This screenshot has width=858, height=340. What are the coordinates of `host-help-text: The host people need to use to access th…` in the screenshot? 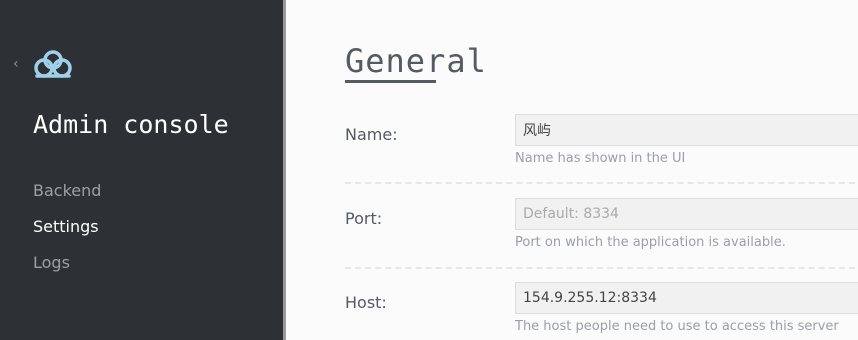 It's located at (677, 326).